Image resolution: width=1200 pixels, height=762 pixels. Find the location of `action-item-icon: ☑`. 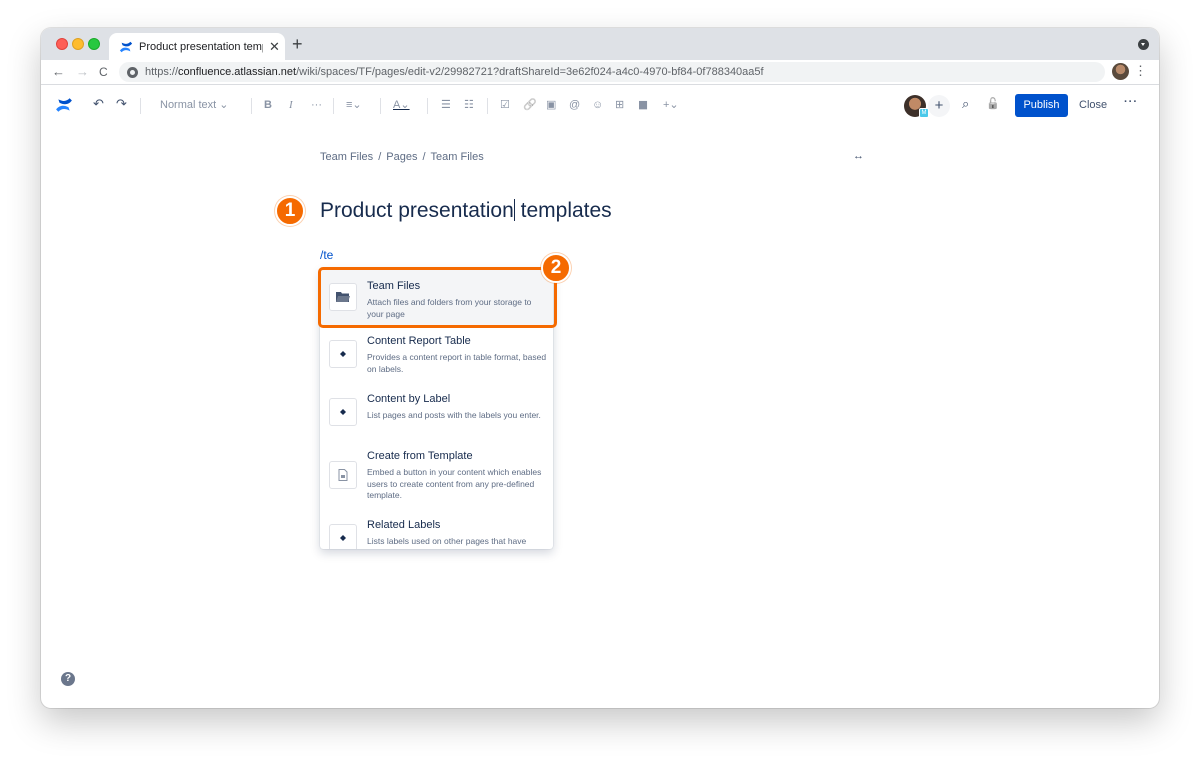

action-item-icon: ☑ is located at coordinates (505, 105).